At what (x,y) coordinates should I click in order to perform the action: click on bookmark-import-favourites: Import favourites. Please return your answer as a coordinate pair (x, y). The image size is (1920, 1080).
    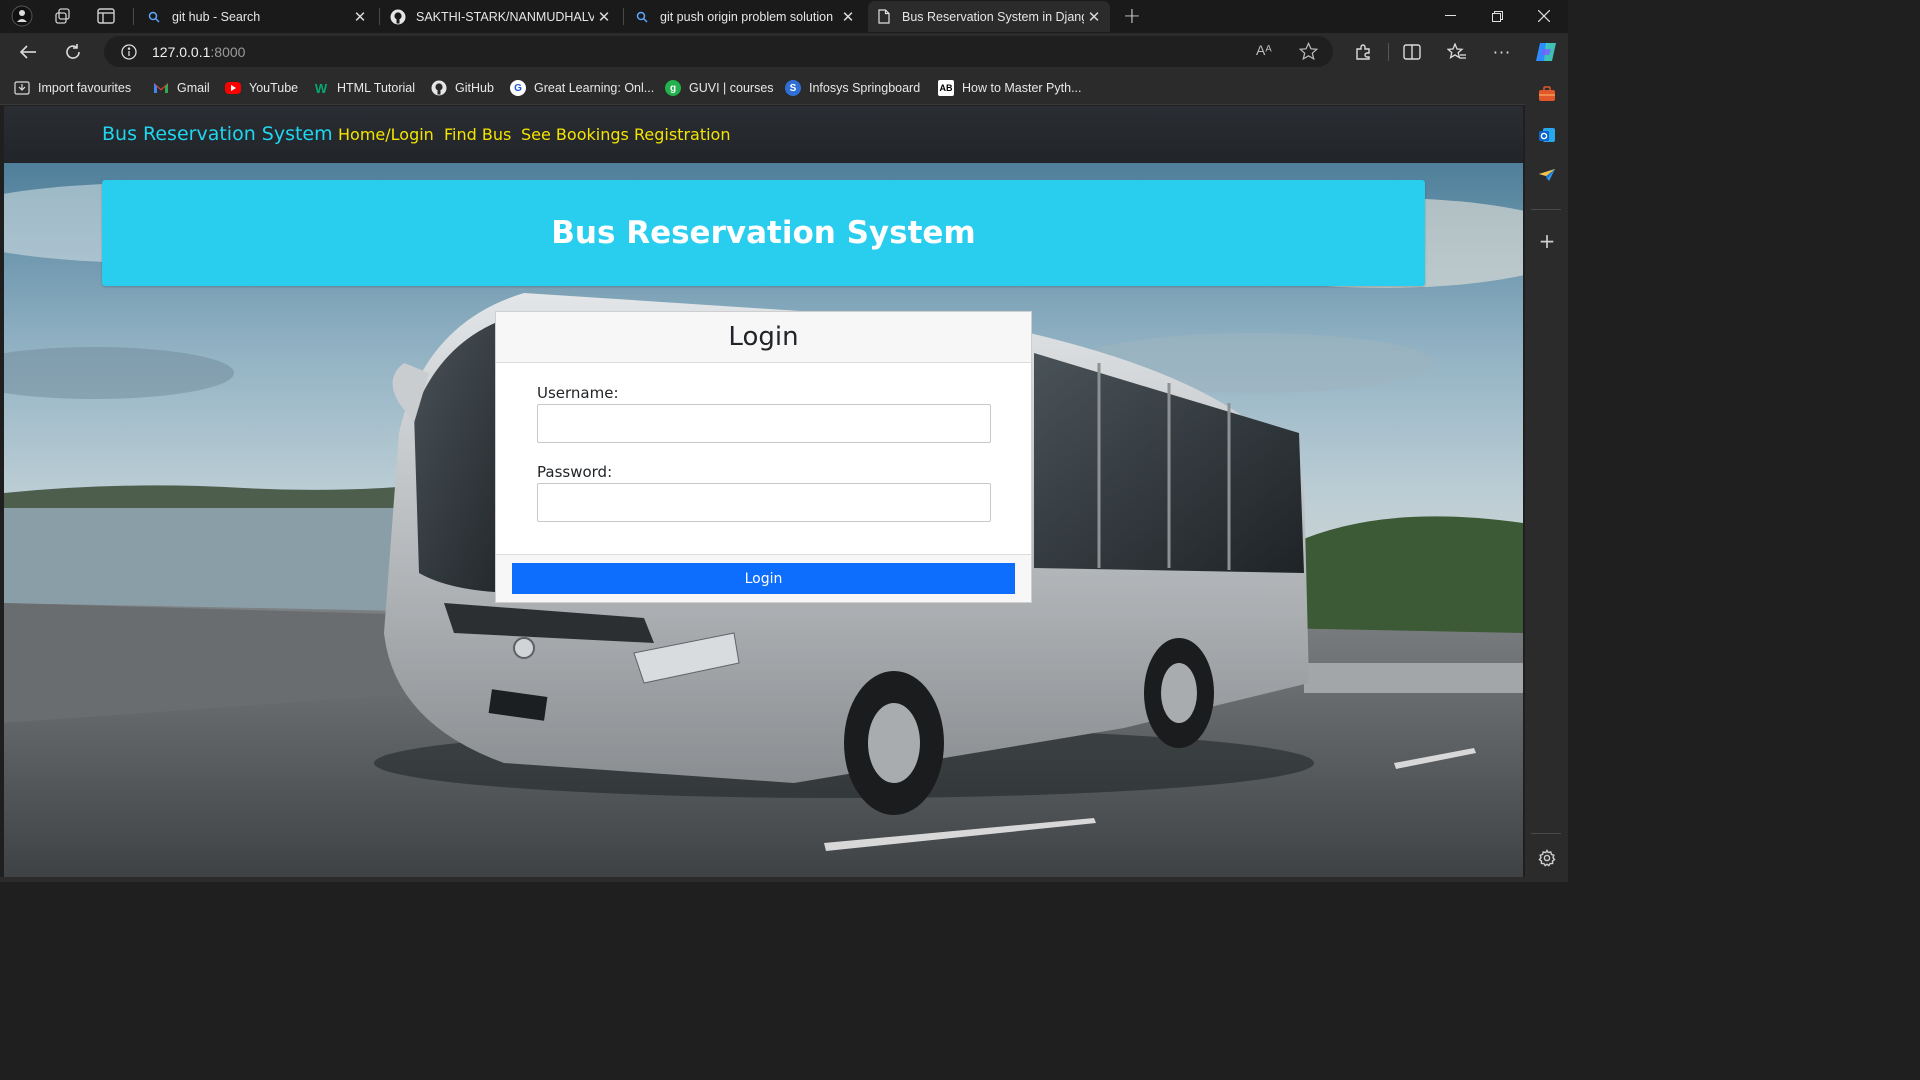
    Looking at the image, I should click on (72, 88).